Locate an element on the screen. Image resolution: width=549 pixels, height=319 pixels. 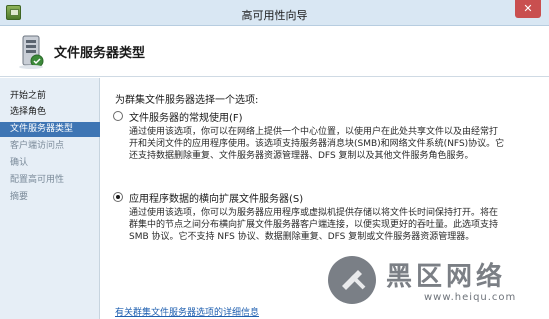
close-button: ✕ is located at coordinates (528, 9).